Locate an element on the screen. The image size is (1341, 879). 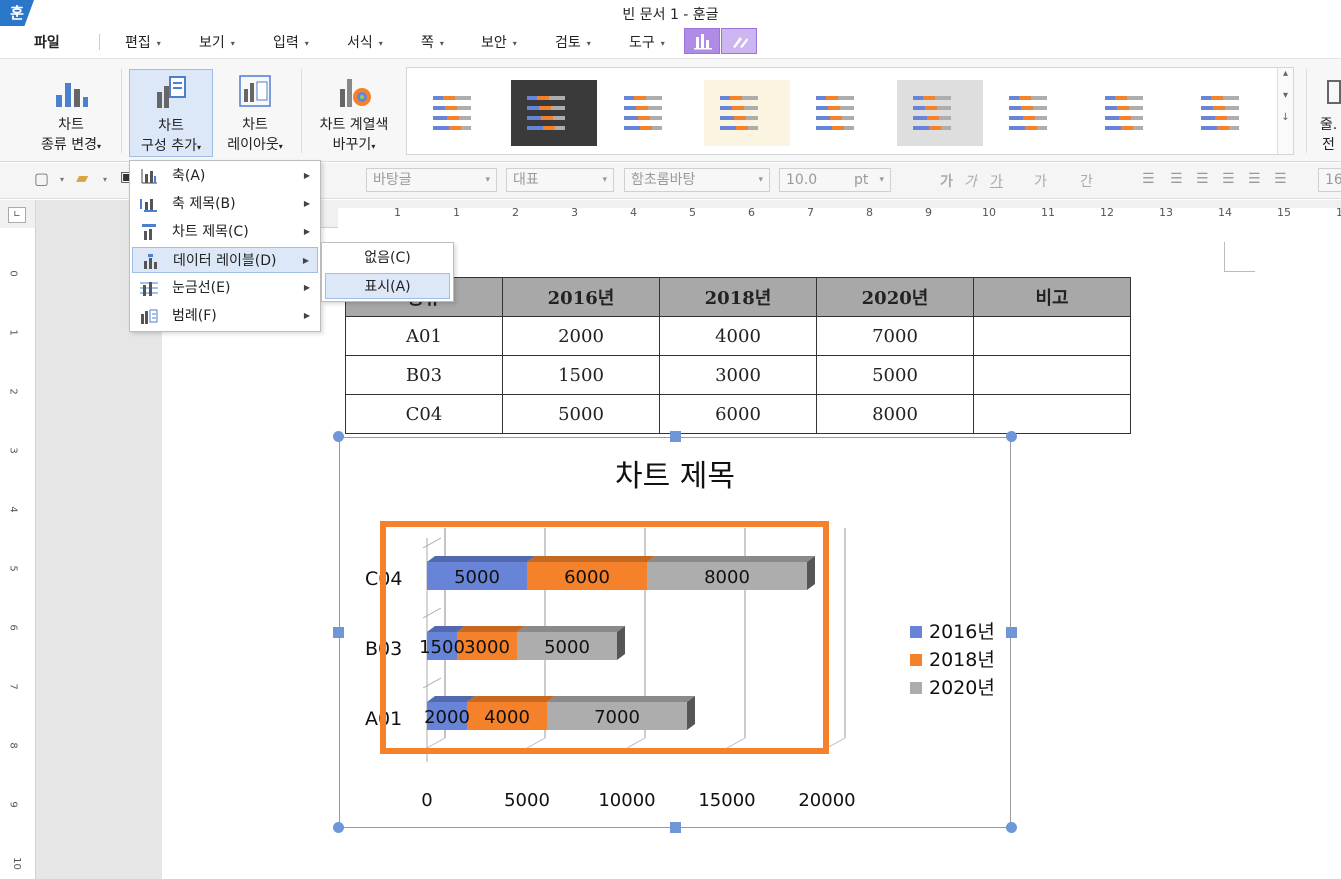
open-folder-icon: ▰ is located at coordinates (82, 177).